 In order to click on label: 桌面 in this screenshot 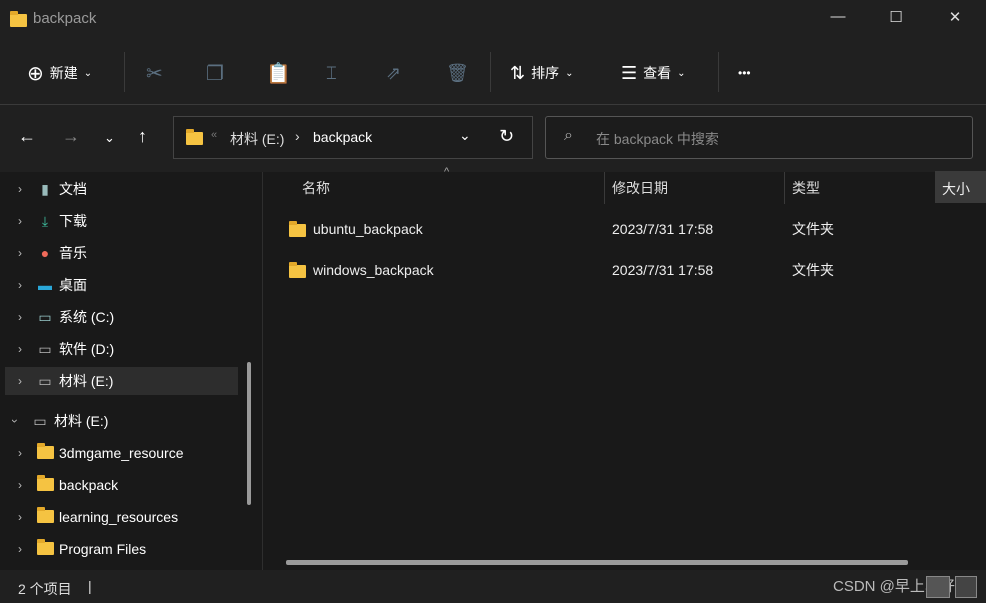, I will do `click(73, 285)`.